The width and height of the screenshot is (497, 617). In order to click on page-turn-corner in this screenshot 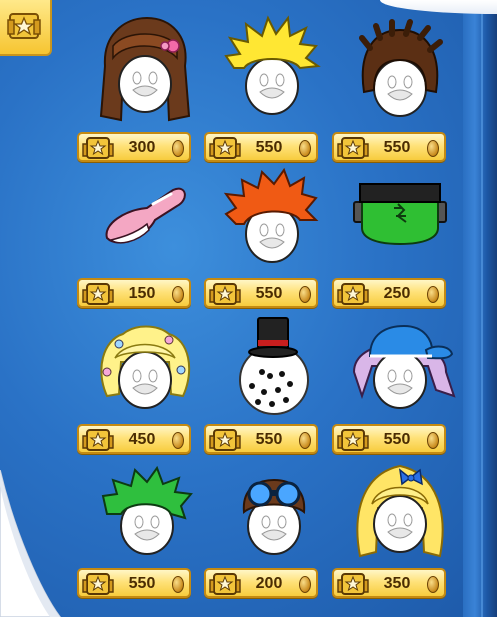, I will do `click(35, 543)`.